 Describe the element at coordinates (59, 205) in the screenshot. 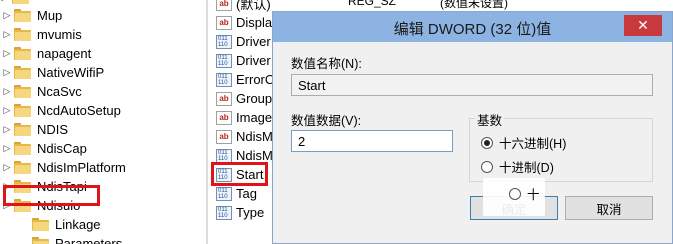

I see `tree-item-label: Ndisuio` at that location.